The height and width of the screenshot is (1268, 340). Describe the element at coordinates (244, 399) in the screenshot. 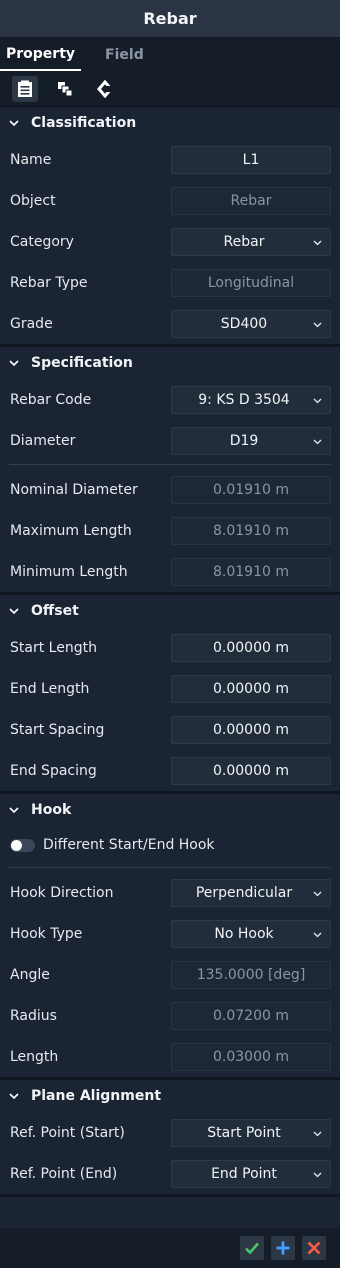

I see `rebar-code-value: 9: KS D 3504` at that location.